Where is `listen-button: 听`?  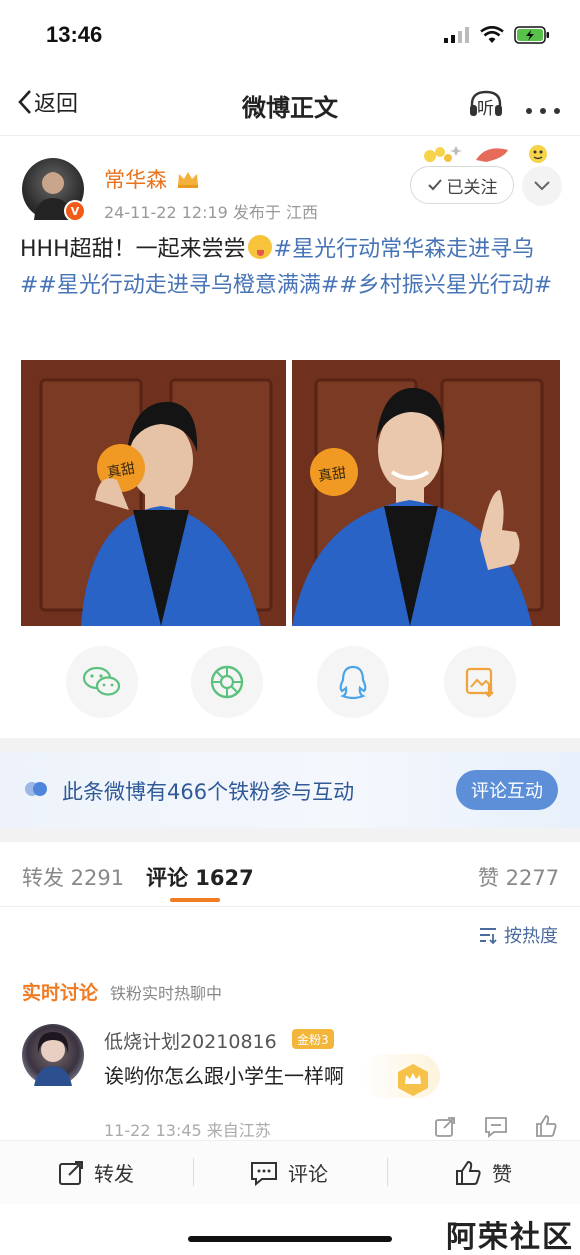 listen-button: 听 is located at coordinates (486, 103).